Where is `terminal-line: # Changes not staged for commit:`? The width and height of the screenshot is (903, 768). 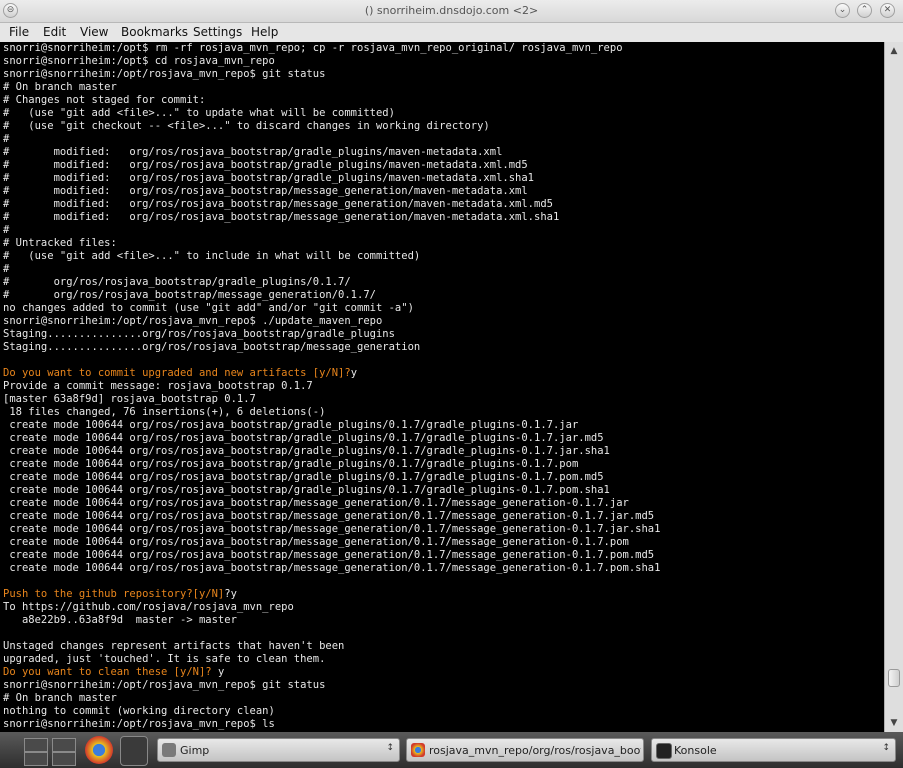
terminal-line: # Changes not staged for commit: is located at coordinates (104, 100).